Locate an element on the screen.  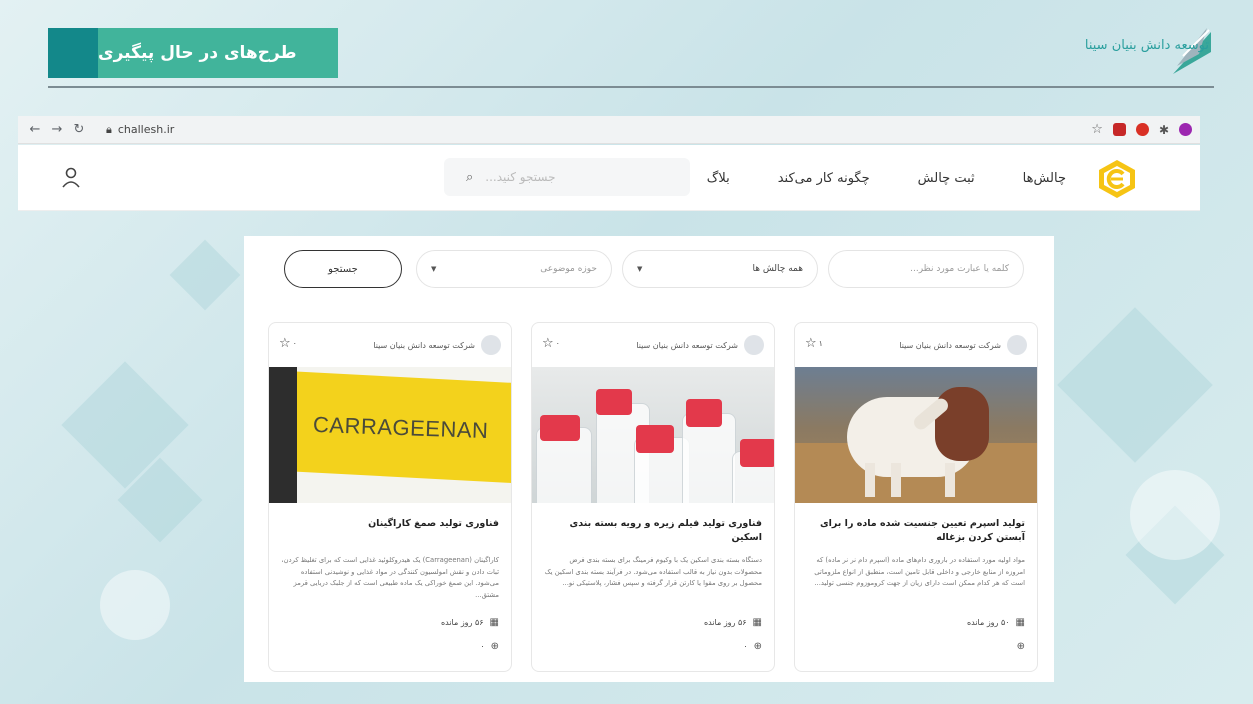
nav-how-it-works: چگونه کار می‌کند is located at coordinates (824, 178).